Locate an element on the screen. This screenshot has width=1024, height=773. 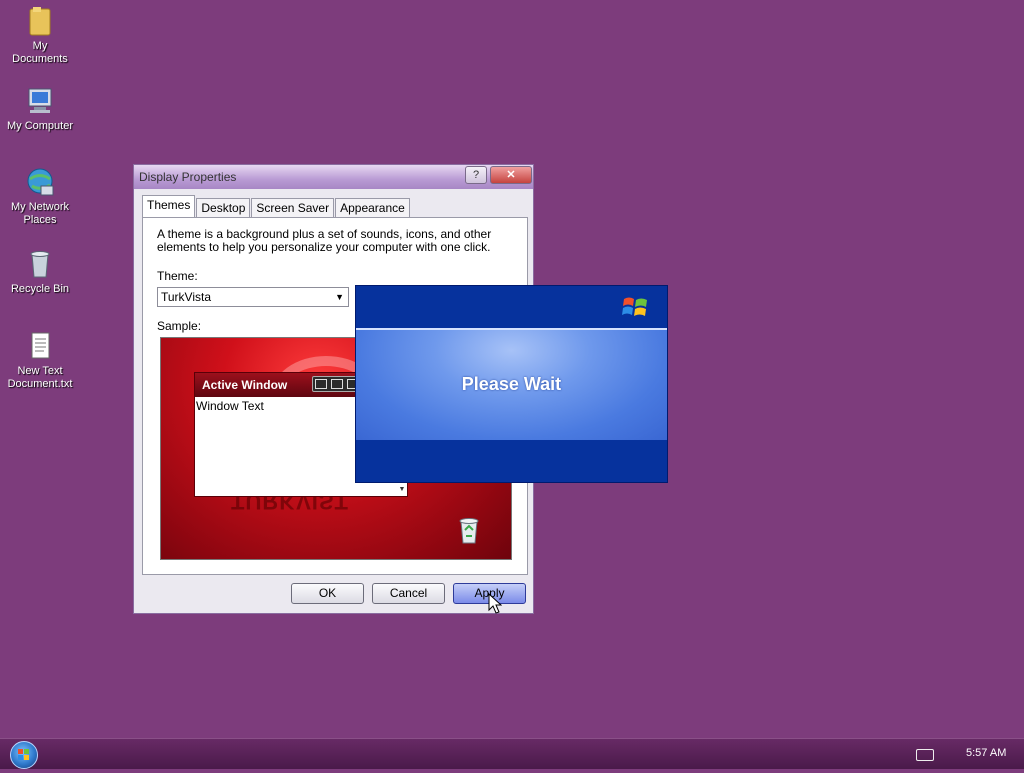
desktop-icon-text-file: New Text Document.txt is located at coordinates (40, 360).